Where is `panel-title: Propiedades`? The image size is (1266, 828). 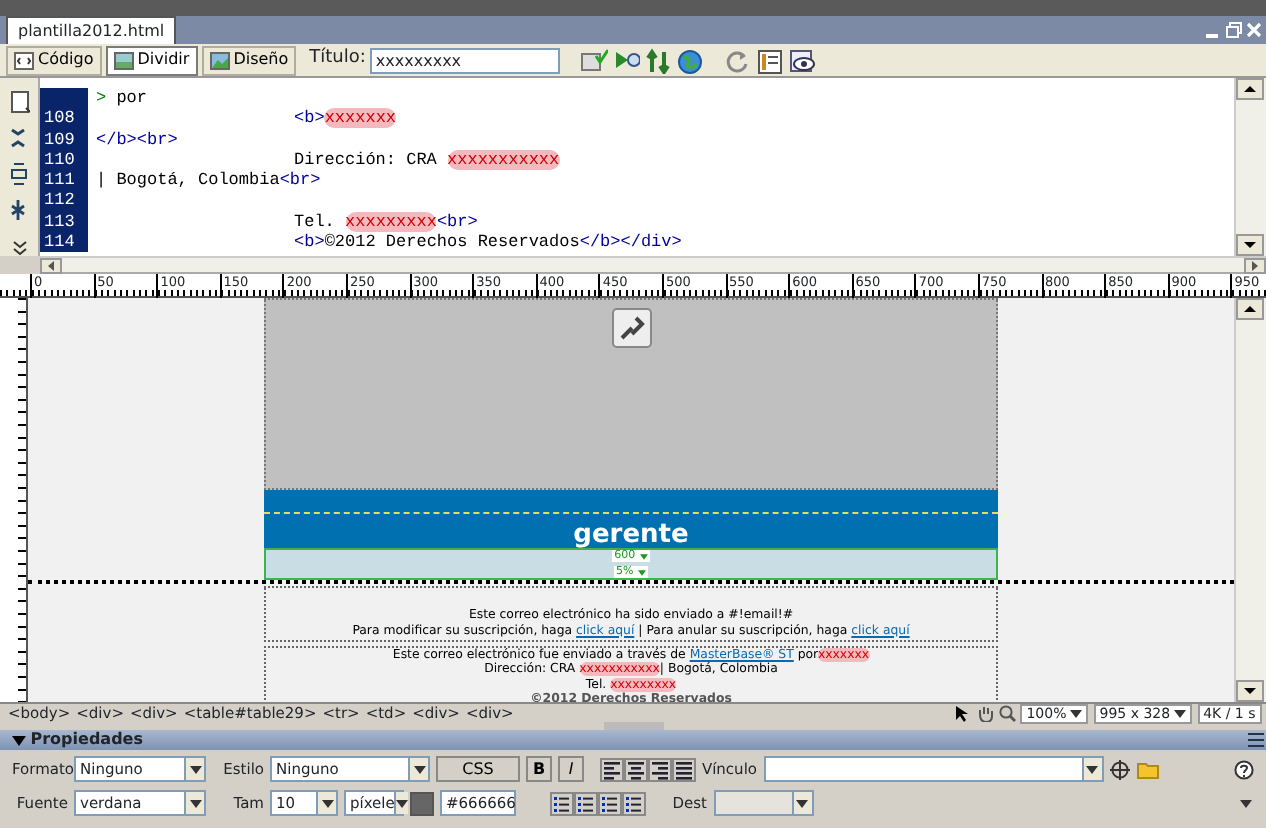
panel-title: Propiedades is located at coordinates (77, 740).